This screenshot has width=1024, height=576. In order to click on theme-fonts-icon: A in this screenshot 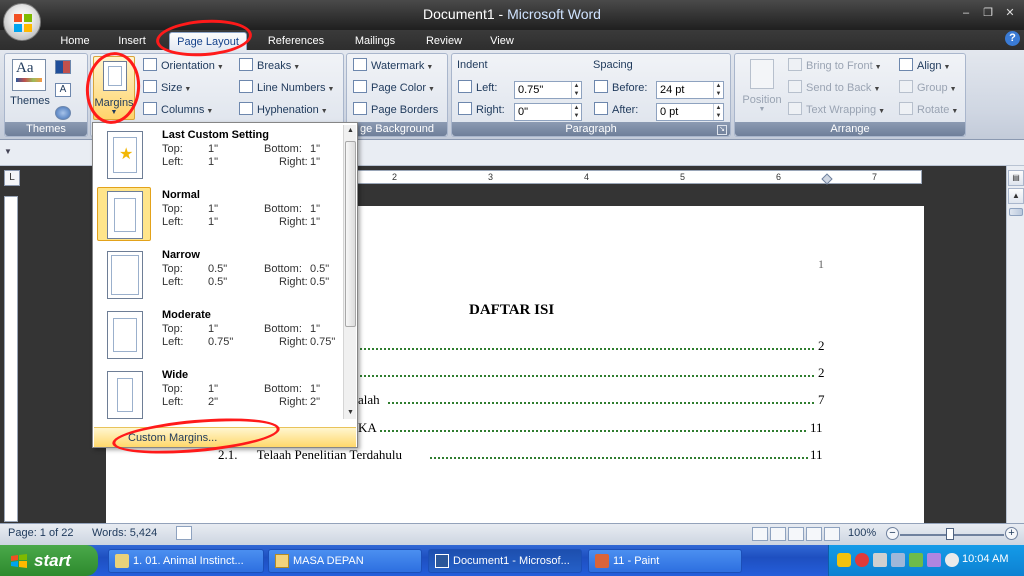, I will do `click(63, 90)`.